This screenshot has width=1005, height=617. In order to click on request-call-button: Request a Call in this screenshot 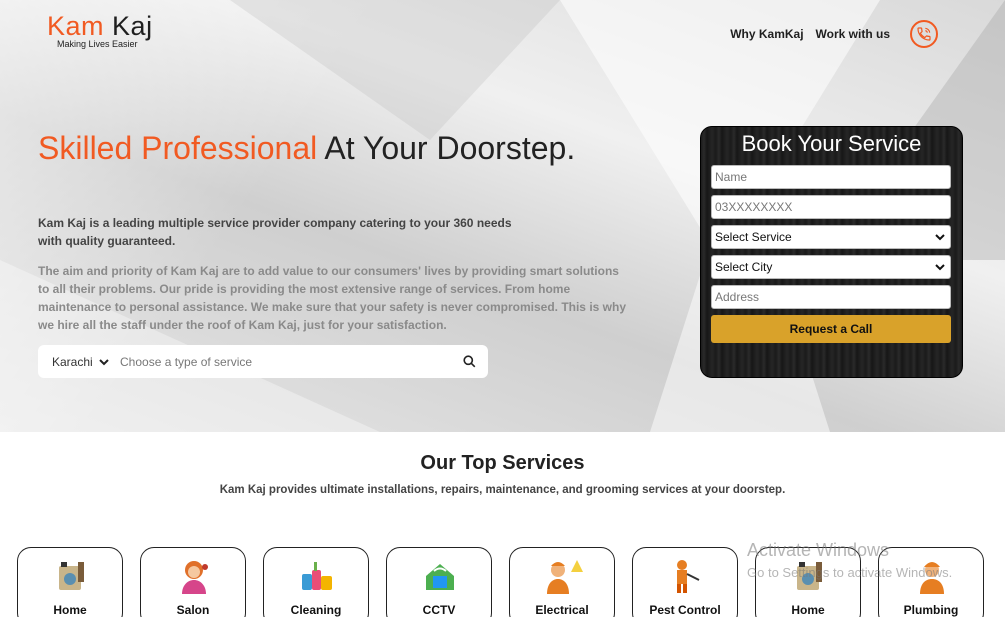, I will do `click(831, 329)`.